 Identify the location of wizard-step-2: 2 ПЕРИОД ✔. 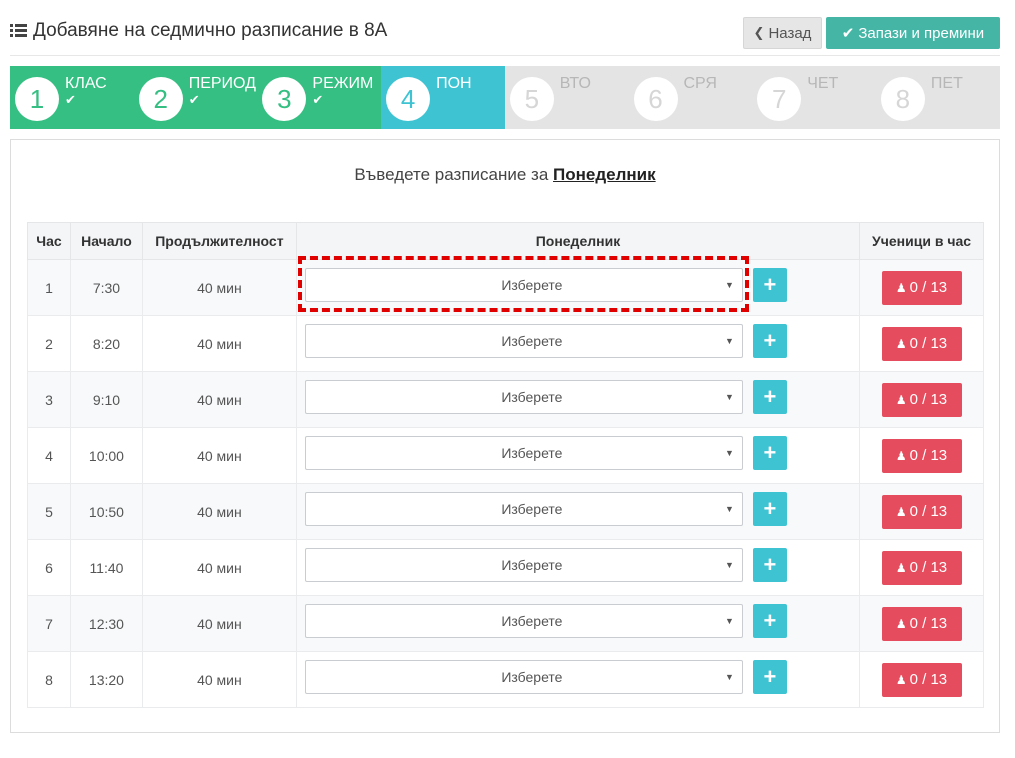
(195, 97).